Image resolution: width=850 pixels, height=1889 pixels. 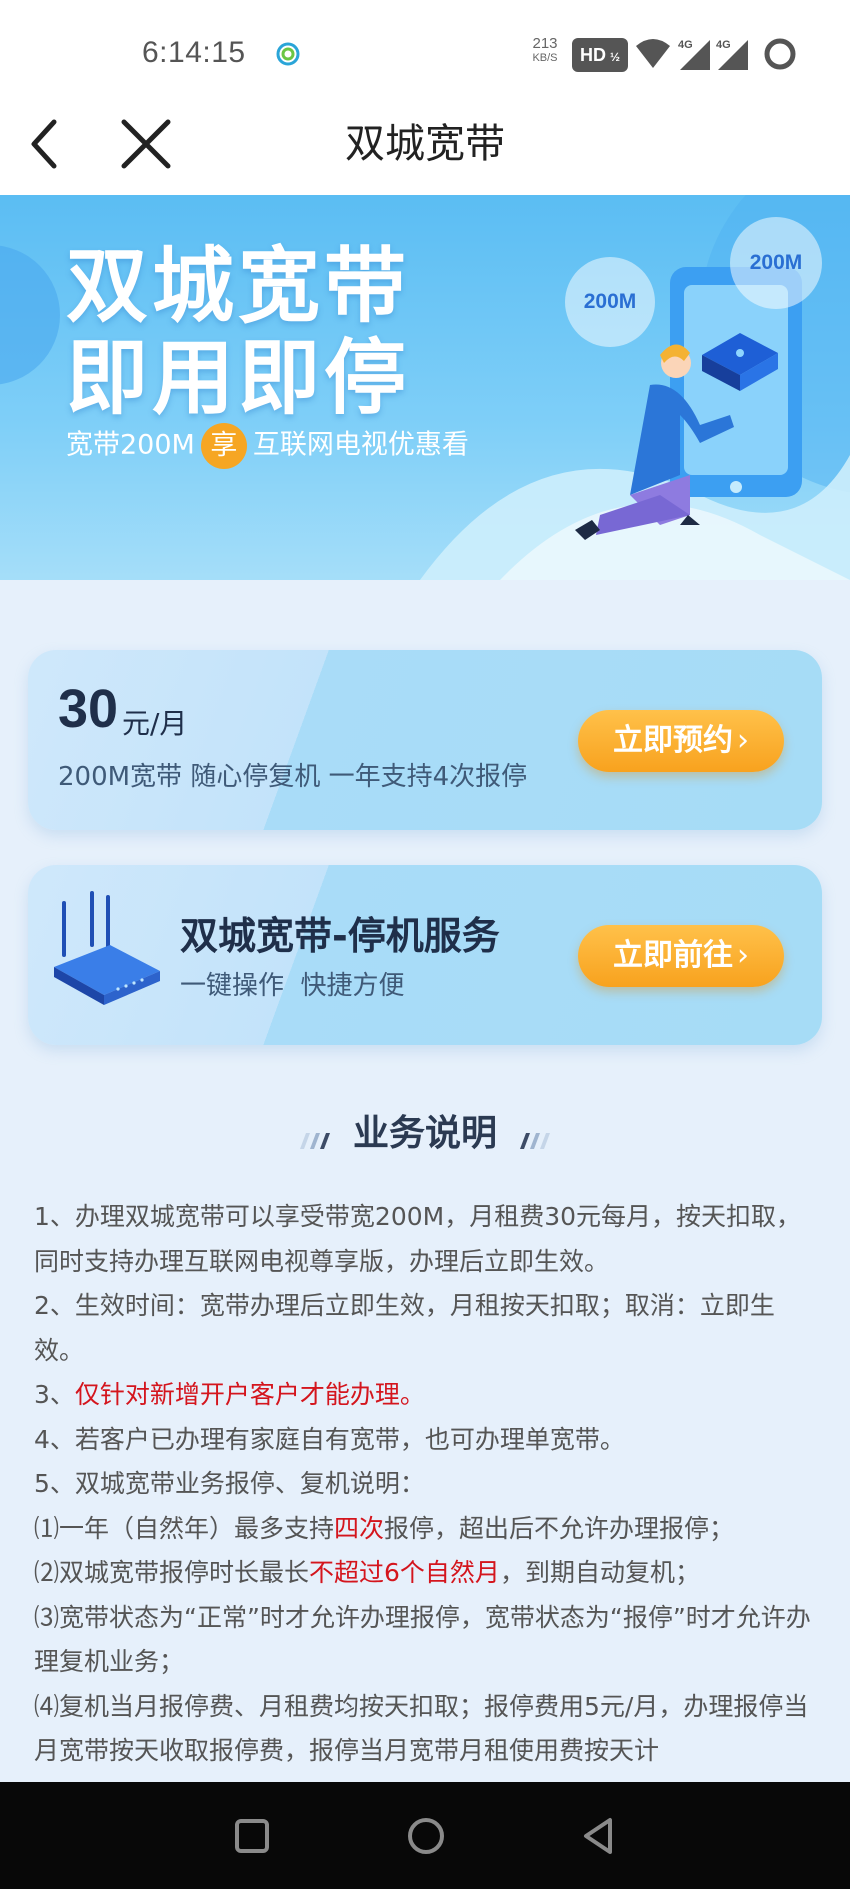 What do you see at coordinates (673, 955) in the screenshot?
I see `go-now-label: 立即前往` at bounding box center [673, 955].